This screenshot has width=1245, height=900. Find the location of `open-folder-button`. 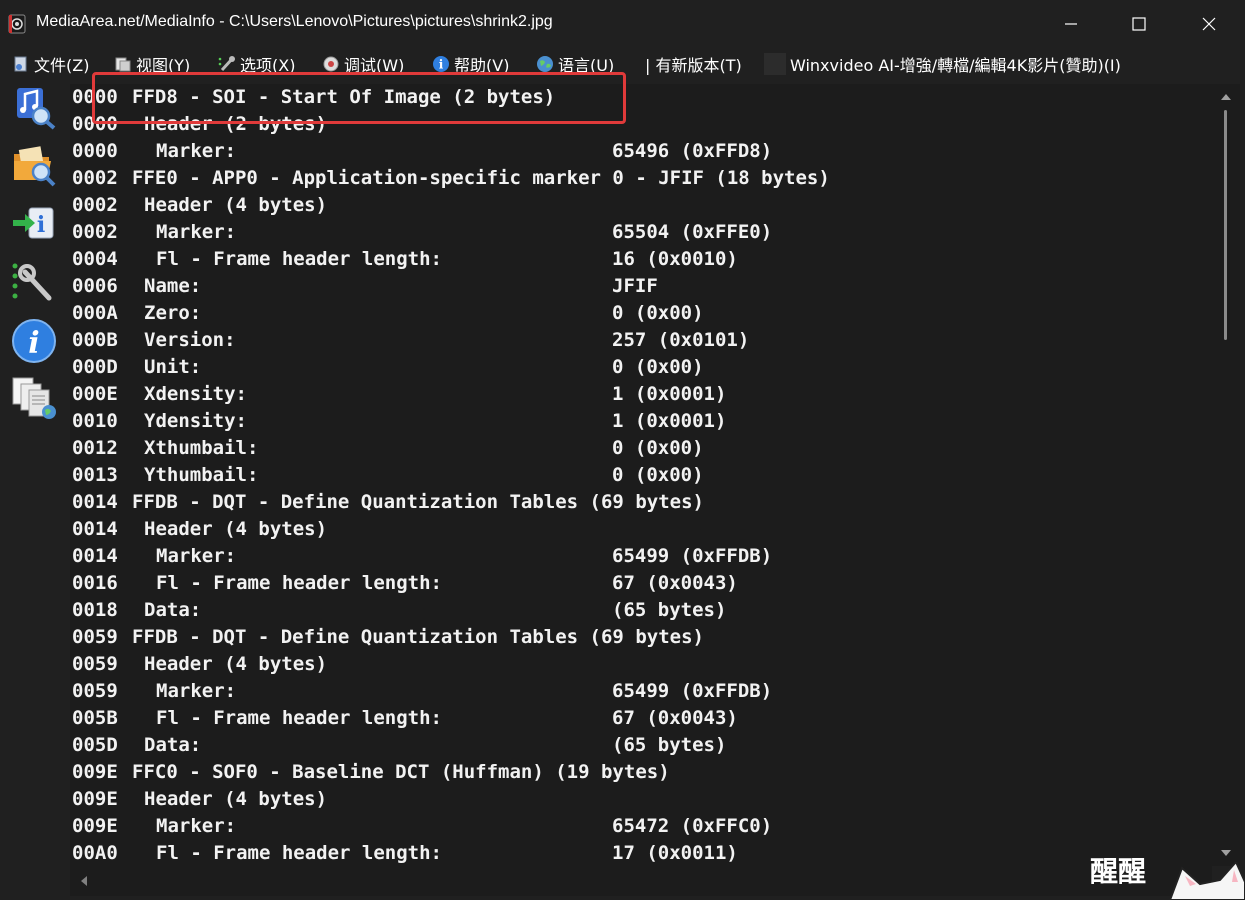

open-folder-button is located at coordinates (34, 165).